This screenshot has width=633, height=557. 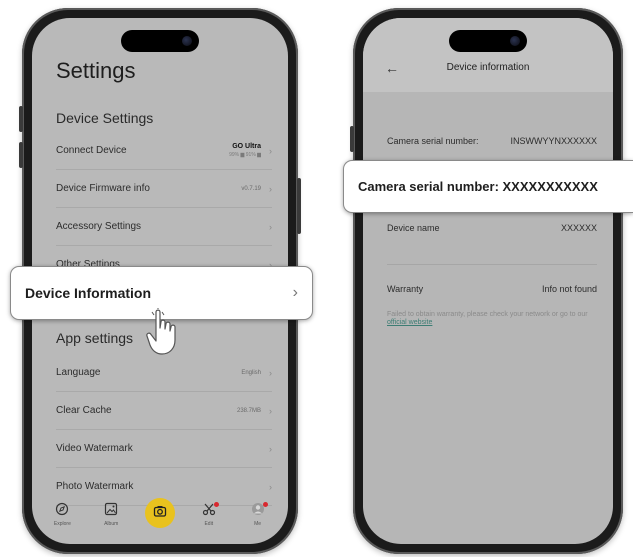 What do you see at coordinates (78, 372) in the screenshot?
I see `row-label: Language` at bounding box center [78, 372].